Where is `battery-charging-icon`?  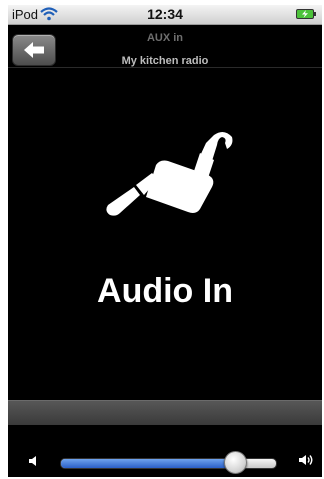
battery-charging-icon is located at coordinates (306, 14).